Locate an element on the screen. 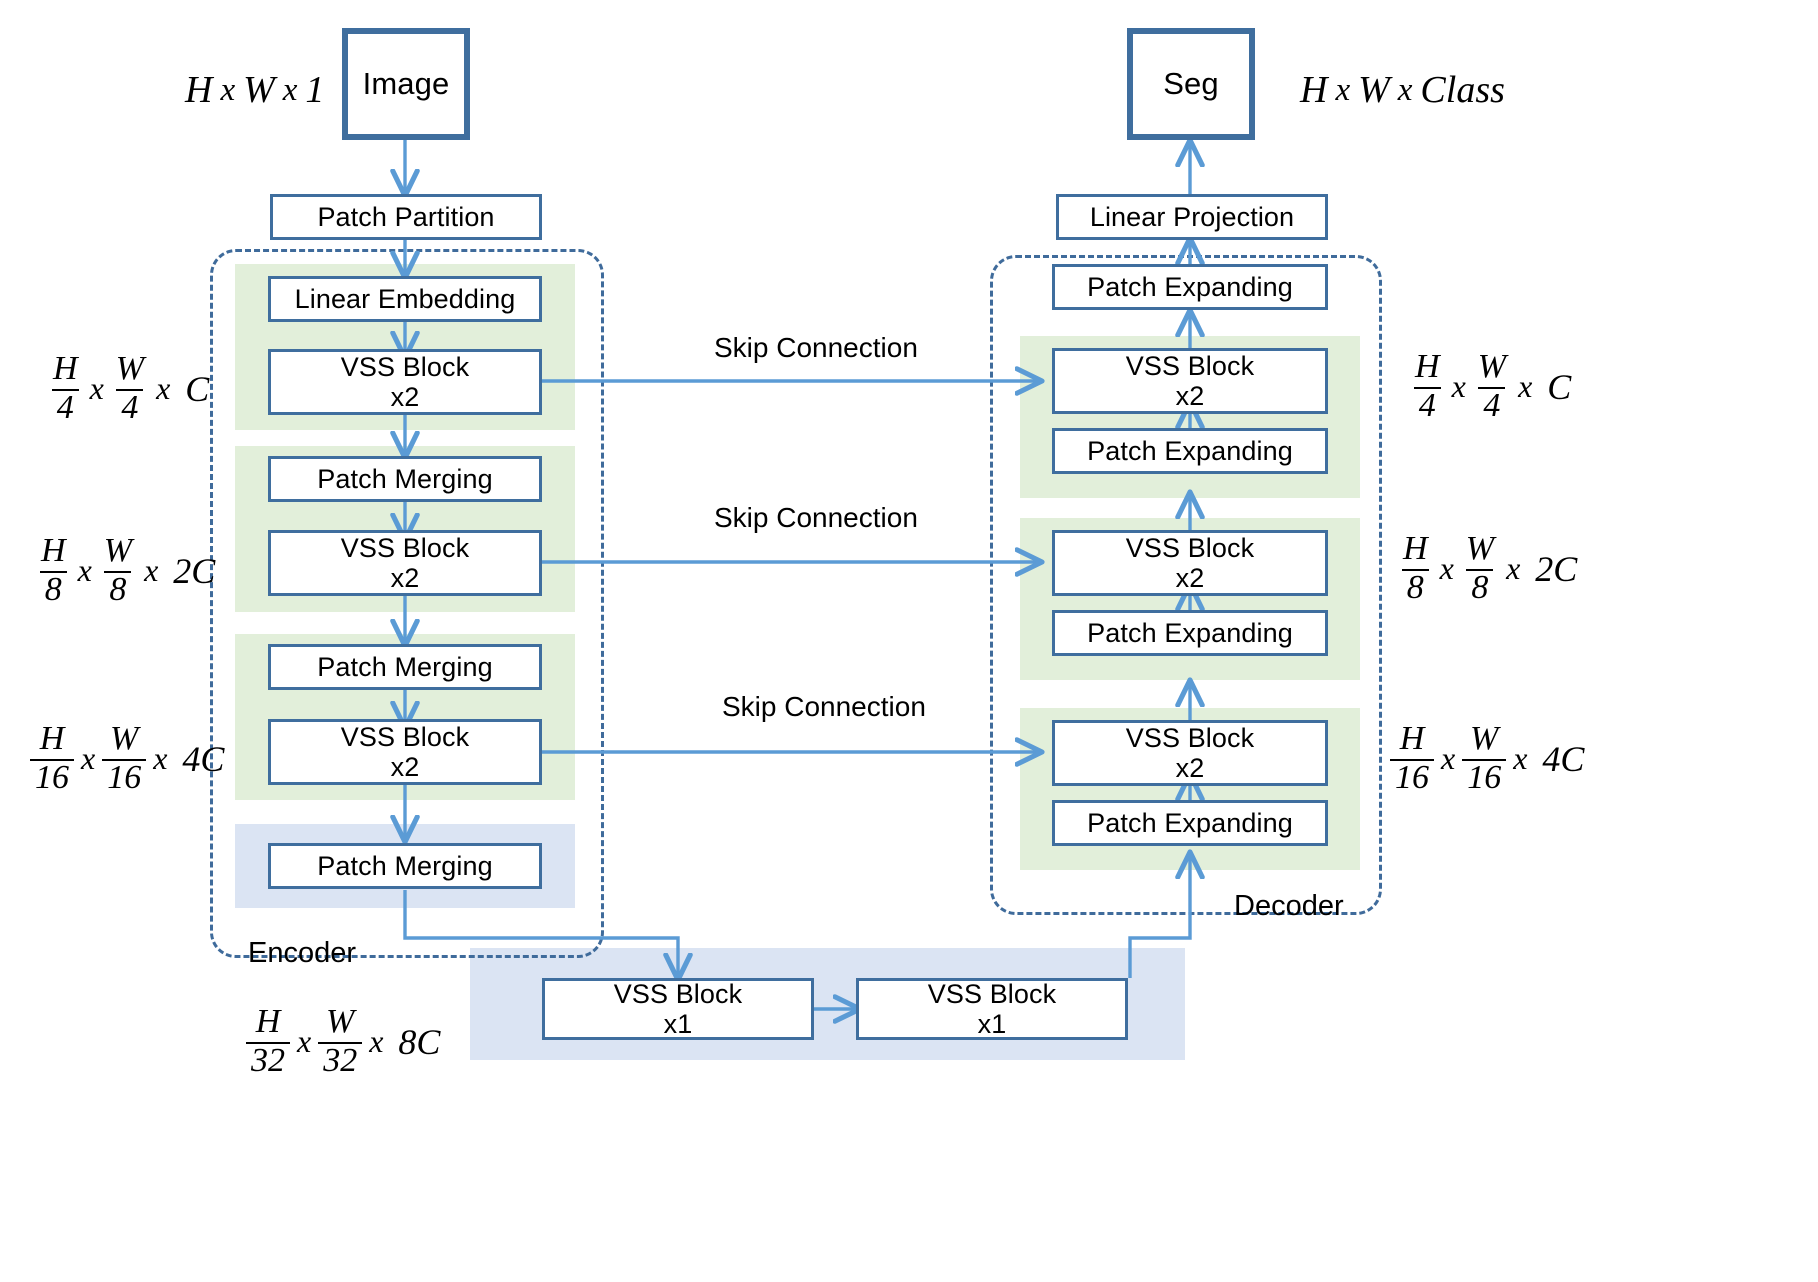 This screenshot has width=1818, height=1282. input-dim-x1: x is located at coordinates (228, 89).